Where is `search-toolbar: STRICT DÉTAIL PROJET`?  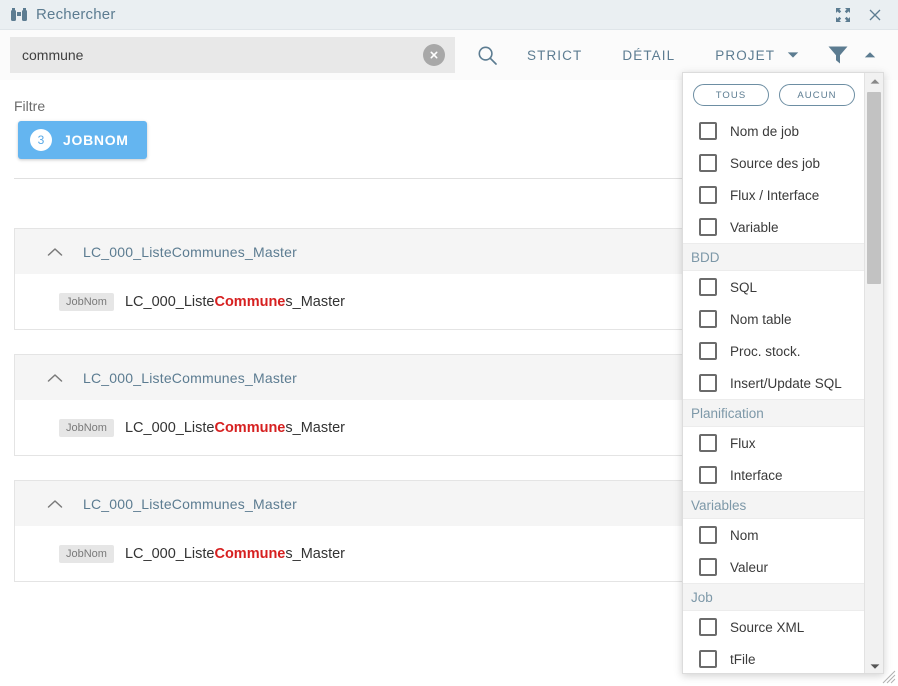 search-toolbar: STRICT DÉTAIL PROJET is located at coordinates (674, 55).